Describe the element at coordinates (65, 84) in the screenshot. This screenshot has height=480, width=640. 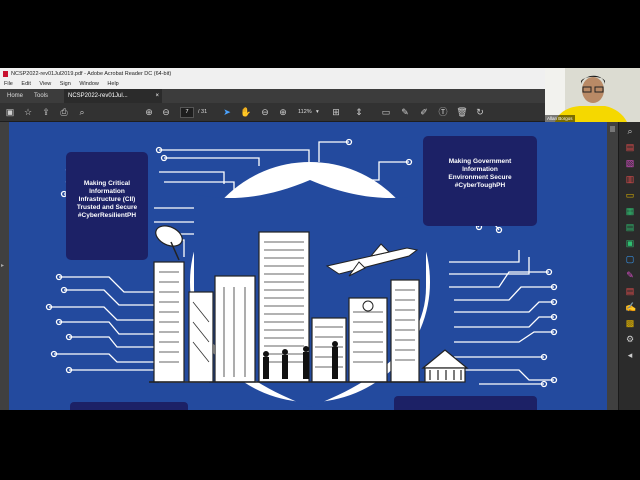
I see `menu-sign: Sign` at that location.